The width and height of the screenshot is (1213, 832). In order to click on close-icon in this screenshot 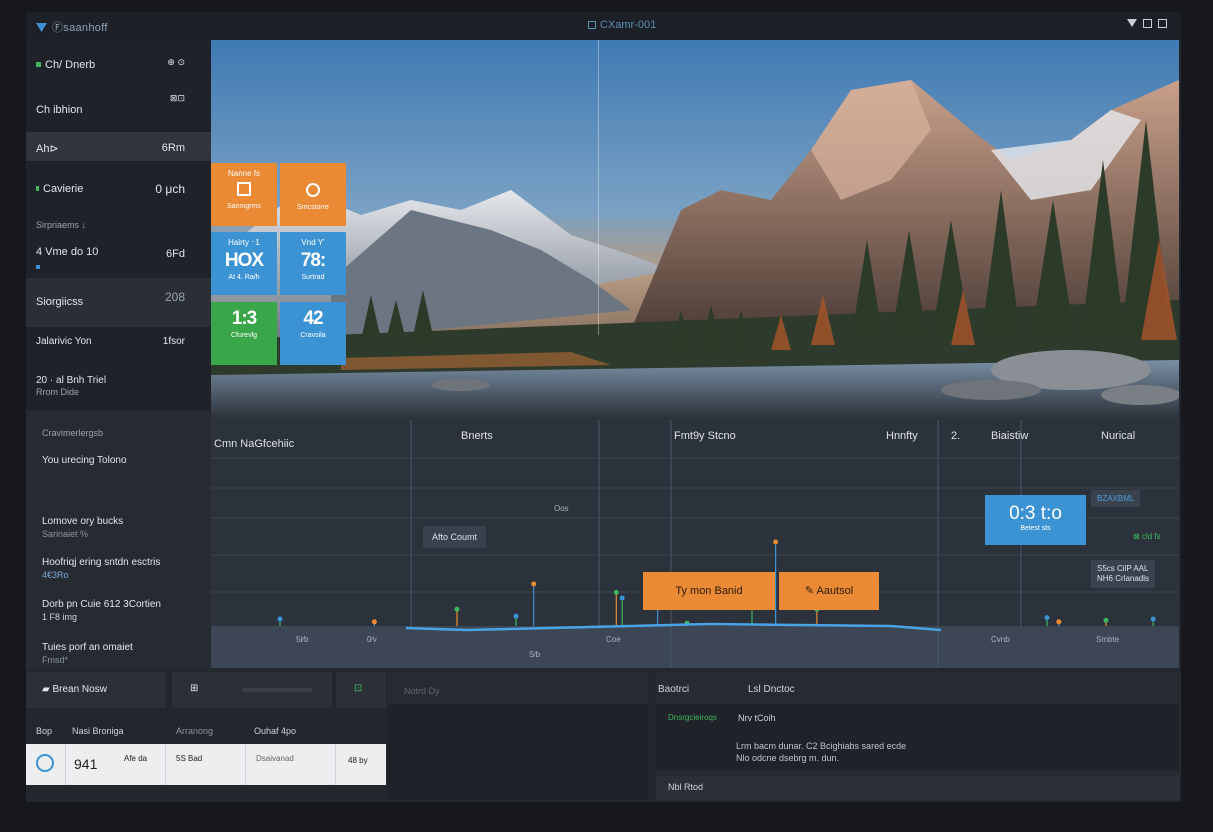, I will do `click(1162, 23)`.